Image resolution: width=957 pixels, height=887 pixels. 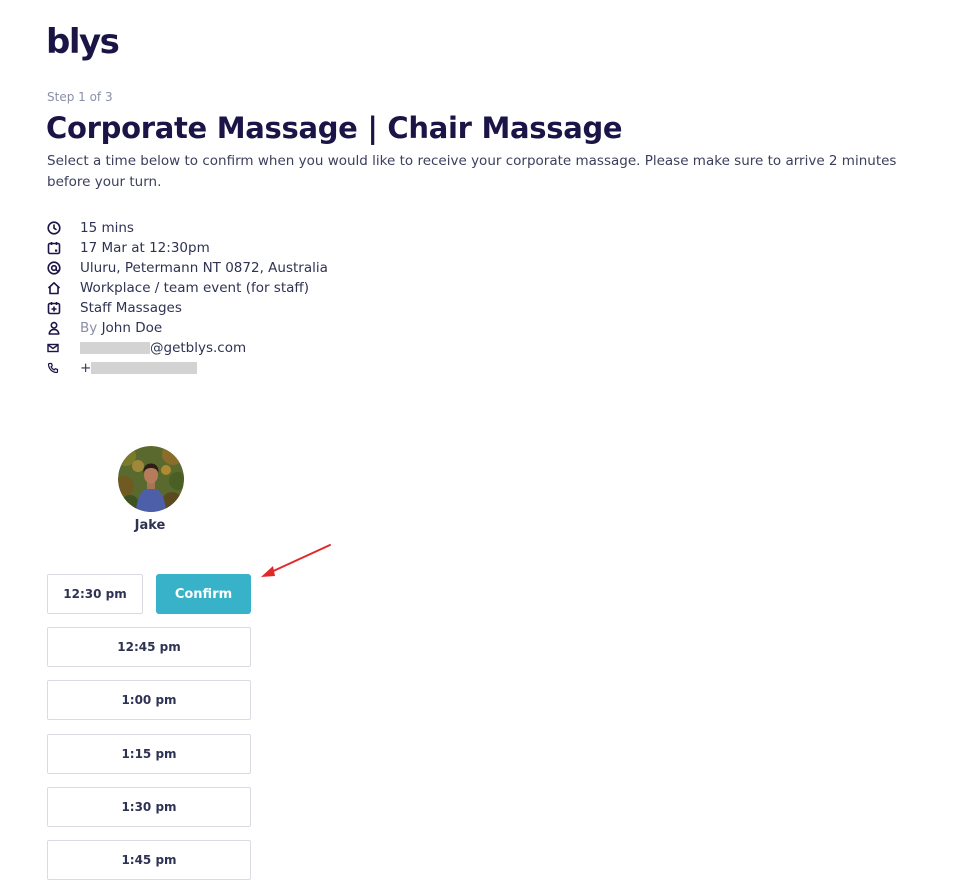 I want to click on detail-phone: +, so click(x=187, y=368).